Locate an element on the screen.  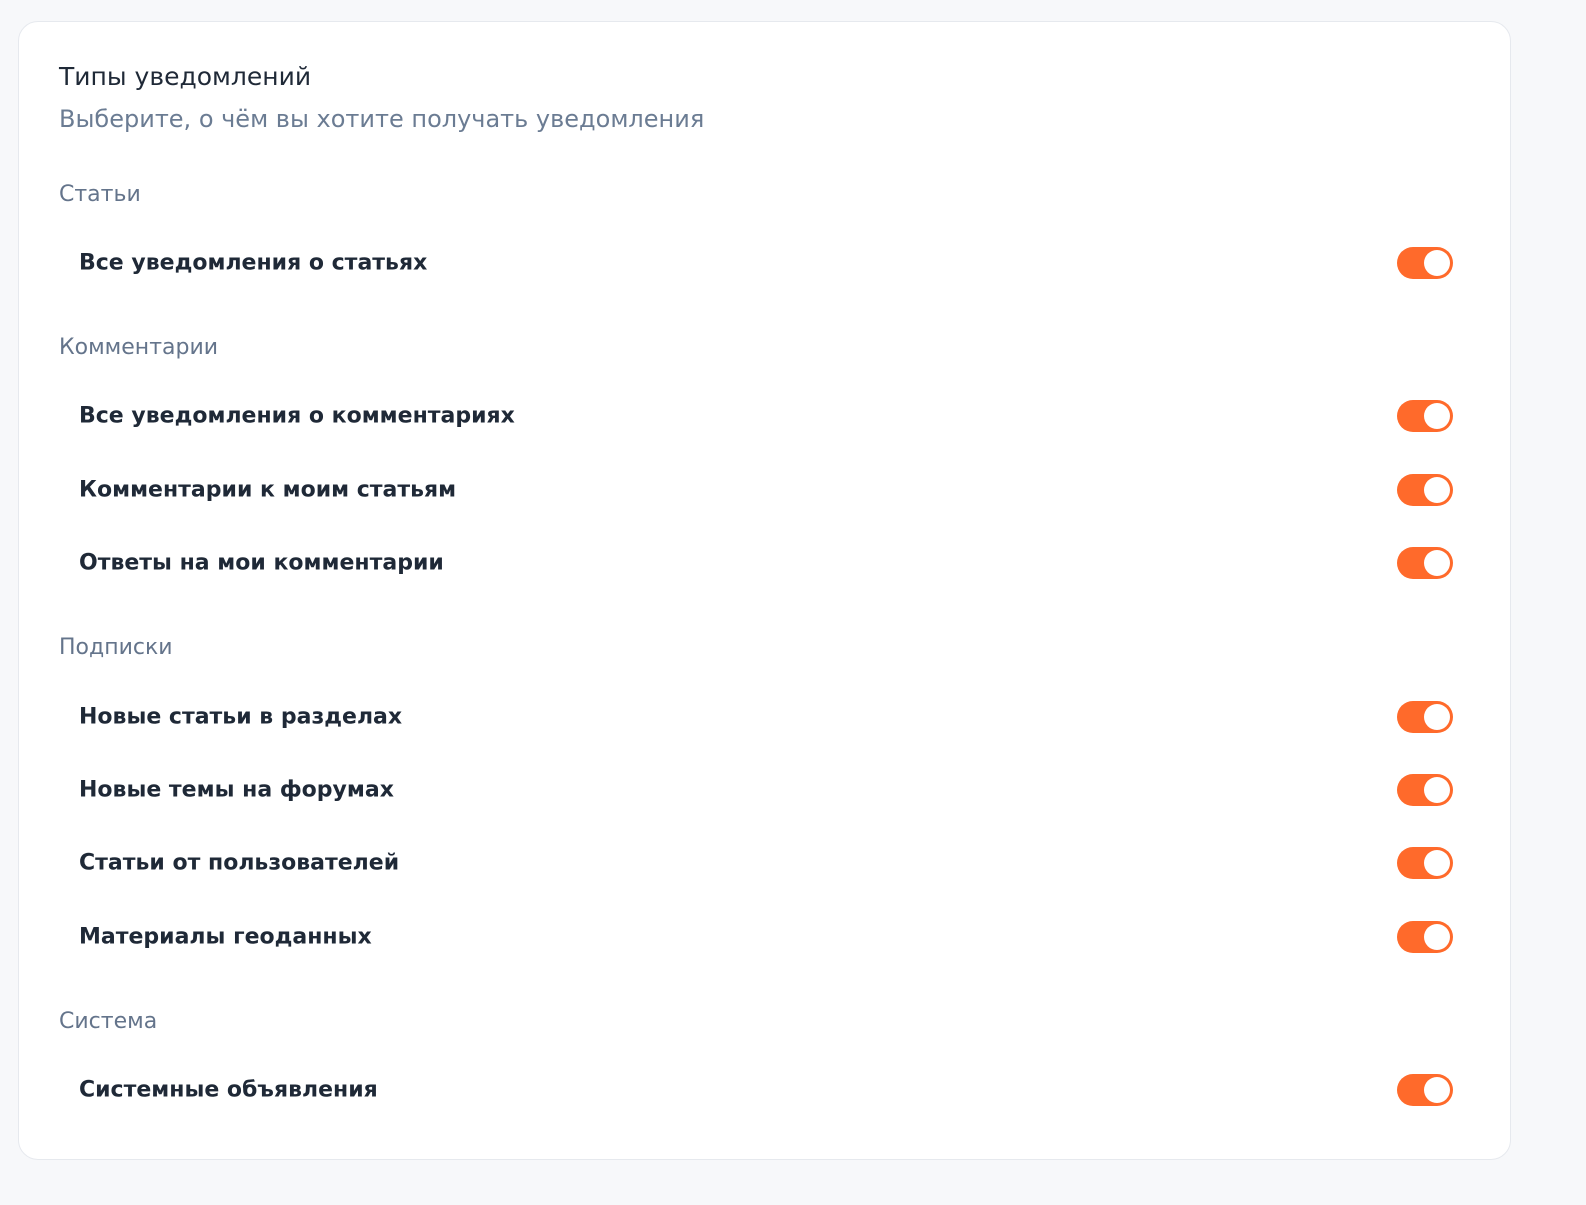
setting-label: Все уведомления о комментариях is located at coordinates (297, 416).